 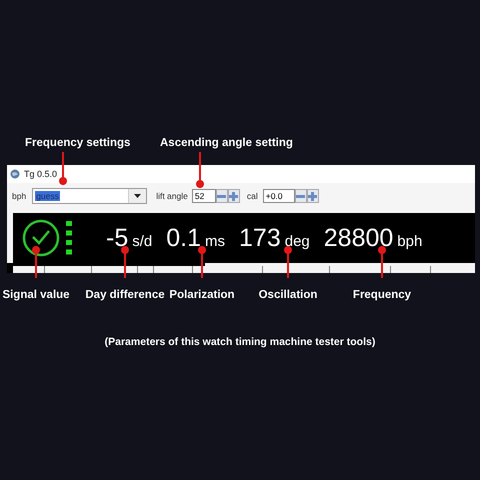 I want to click on reading-unit: s/d, so click(x=142, y=241).